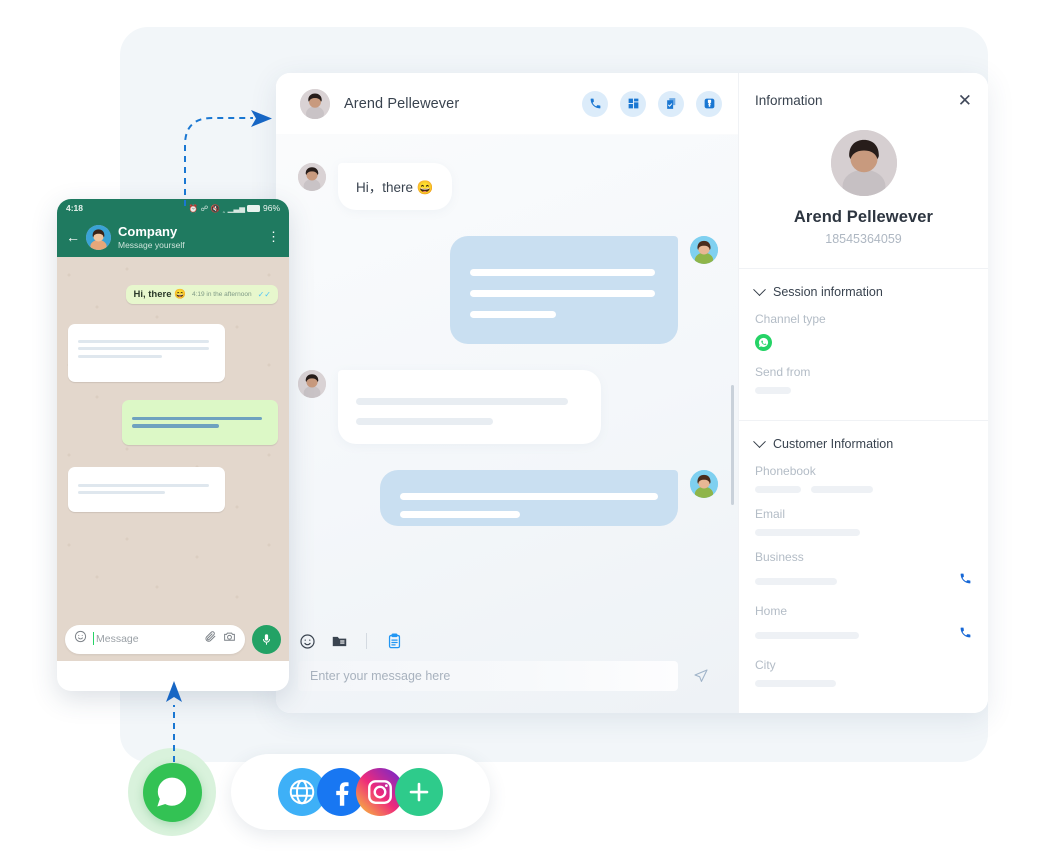  Describe the element at coordinates (671, 103) in the screenshot. I see `copy-check-icon` at that location.